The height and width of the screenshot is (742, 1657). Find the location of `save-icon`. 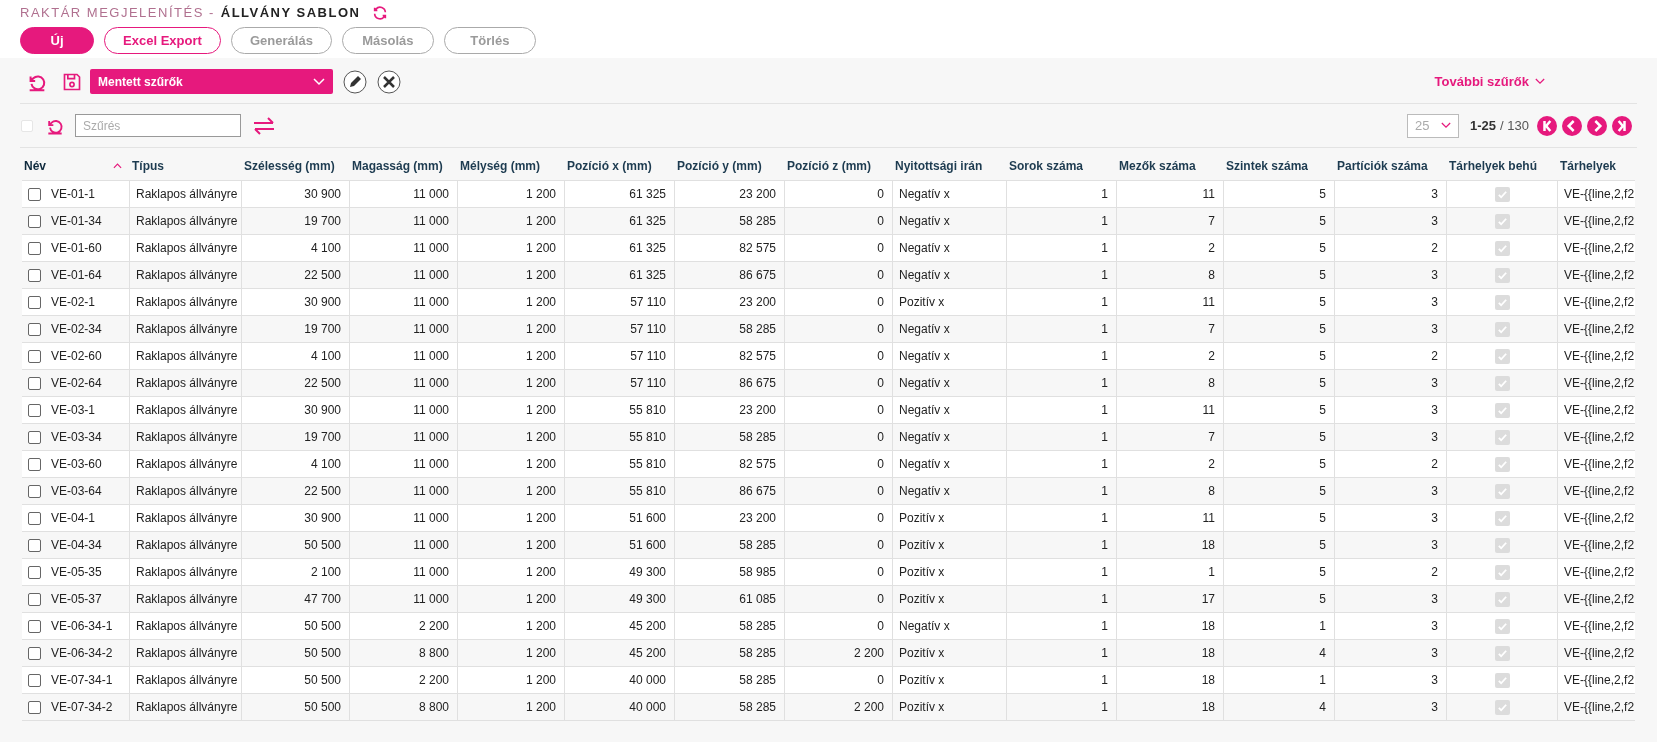

save-icon is located at coordinates (72, 81).